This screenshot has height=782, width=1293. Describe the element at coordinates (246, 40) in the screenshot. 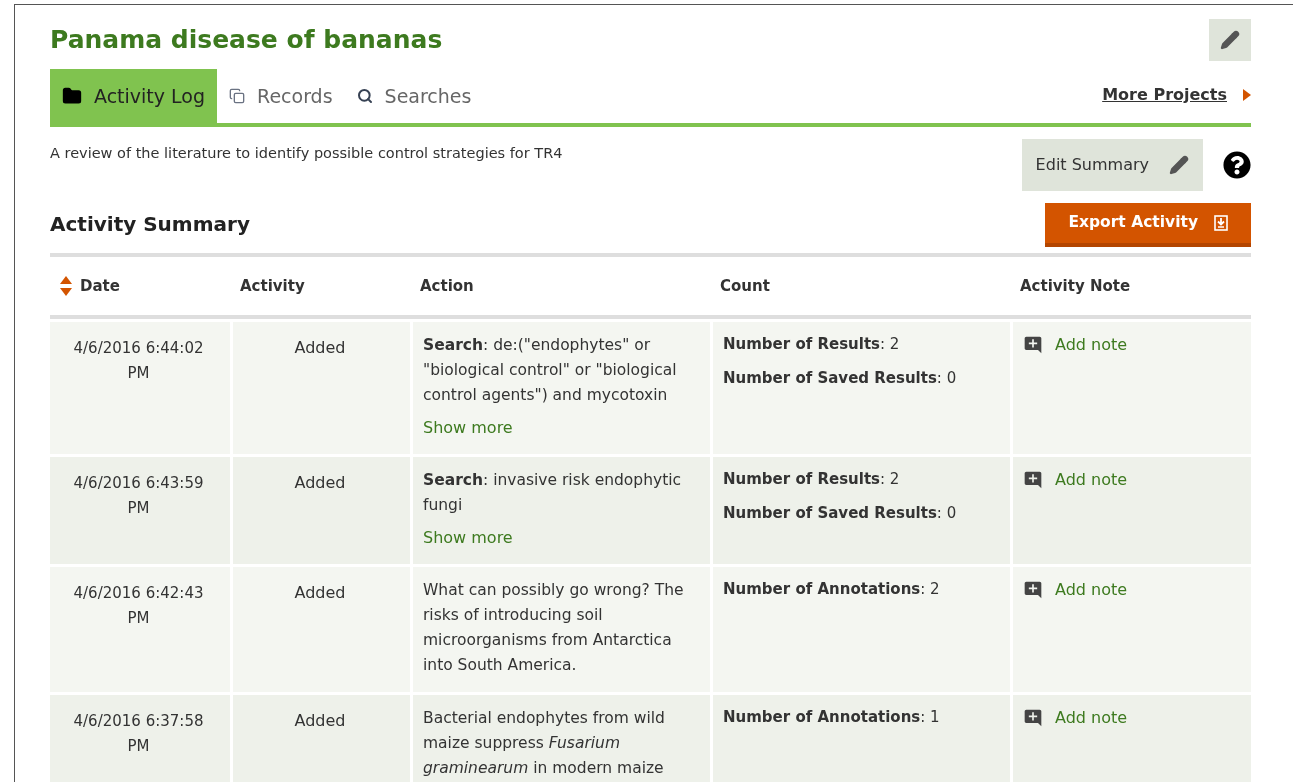

I see `project-title: Panama disease of bananas` at that location.